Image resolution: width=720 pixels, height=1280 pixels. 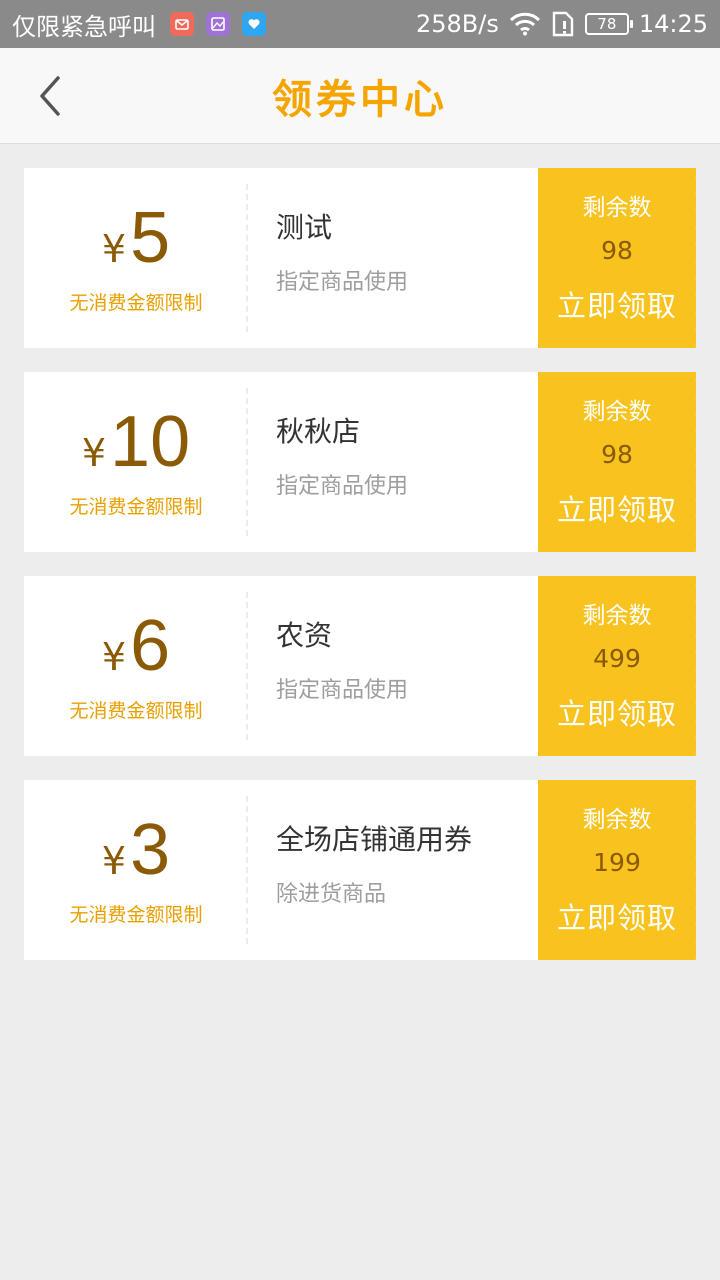 I want to click on coupon-body: ¥ 5 无消费金额限制 测试 指定商品使用, so click(x=278, y=258).